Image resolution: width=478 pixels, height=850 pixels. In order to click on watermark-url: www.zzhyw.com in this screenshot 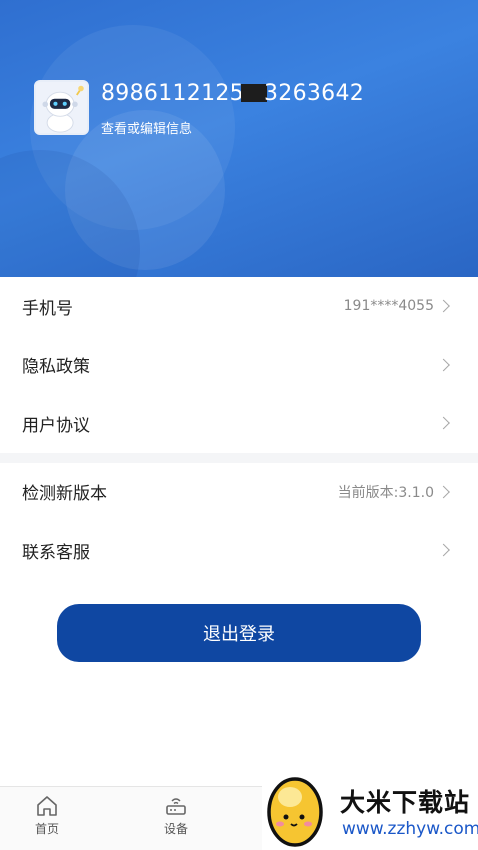, I will do `click(410, 829)`.